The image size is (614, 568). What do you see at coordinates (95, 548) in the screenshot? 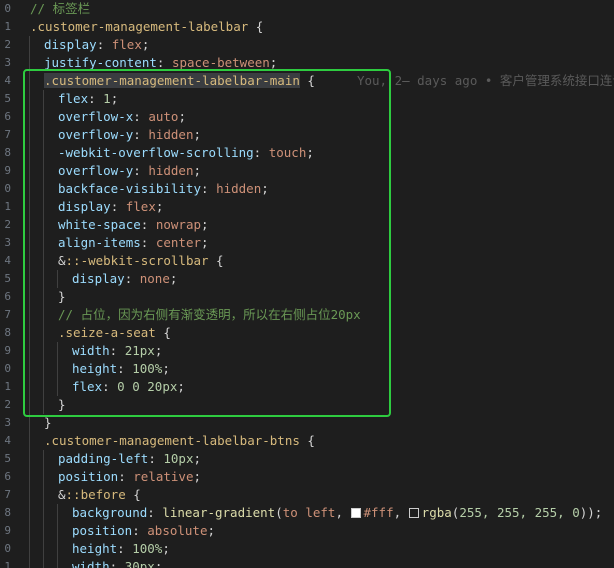
I see `property: height` at bounding box center [95, 548].